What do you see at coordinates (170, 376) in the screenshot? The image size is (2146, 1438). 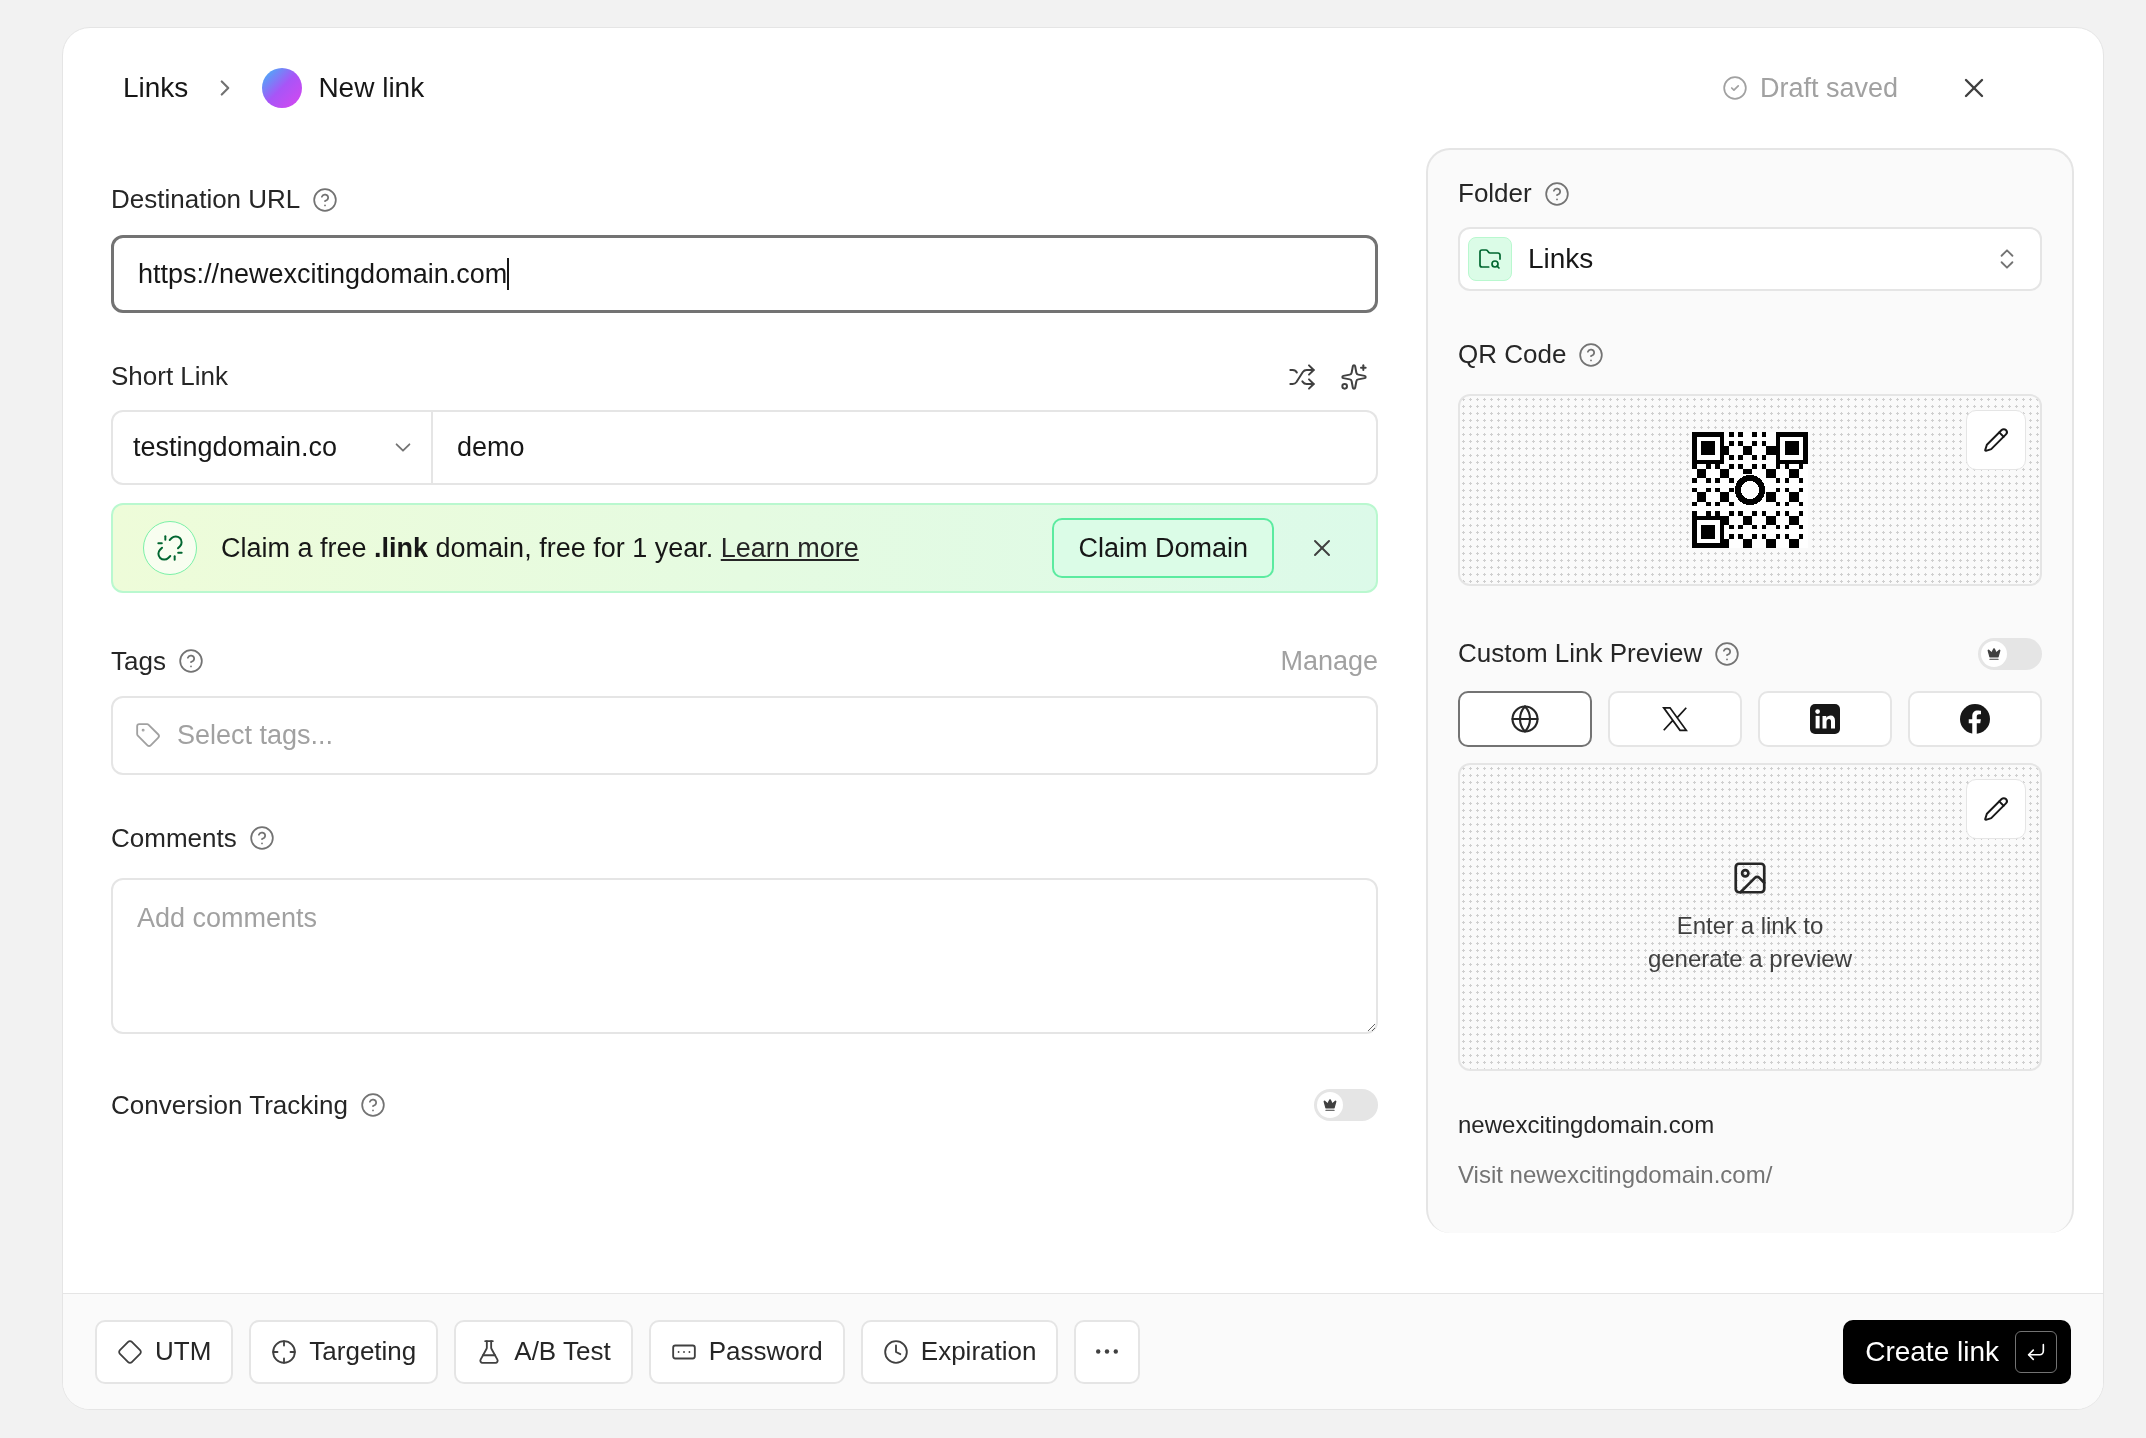 I see `field-label: Short Link` at bounding box center [170, 376].